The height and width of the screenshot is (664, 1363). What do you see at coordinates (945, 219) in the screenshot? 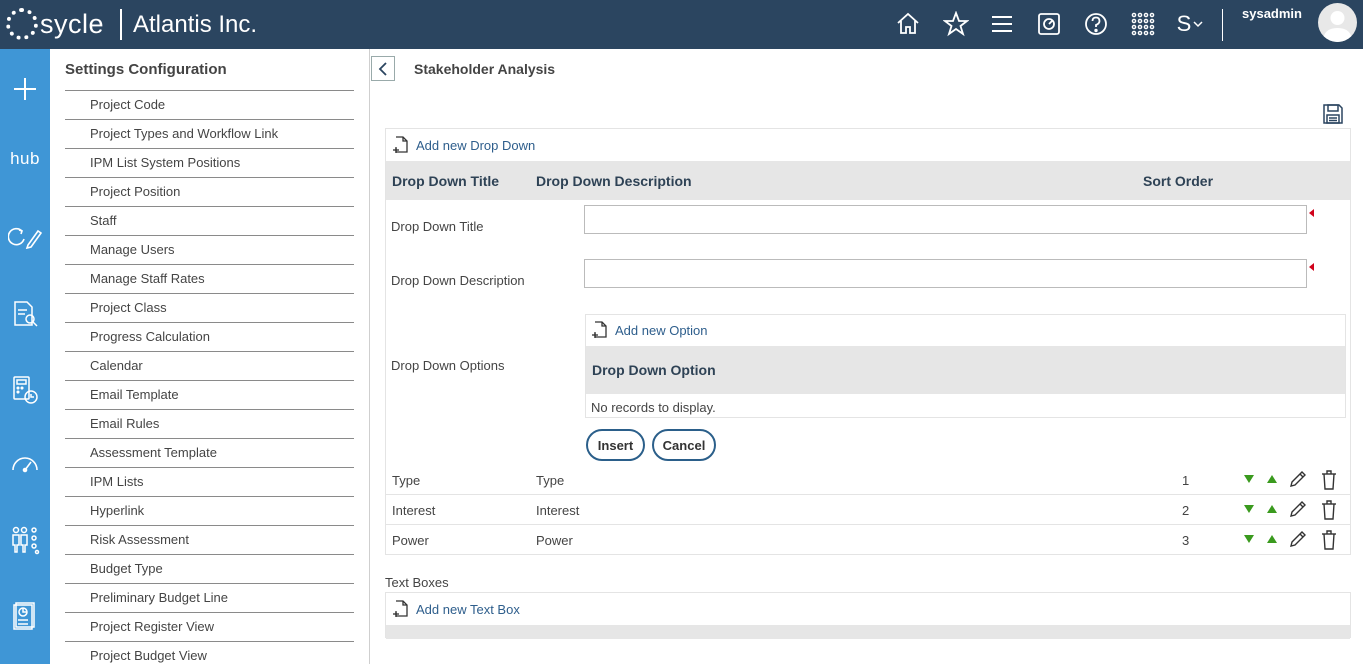
I see `dropdown-title-input` at bounding box center [945, 219].